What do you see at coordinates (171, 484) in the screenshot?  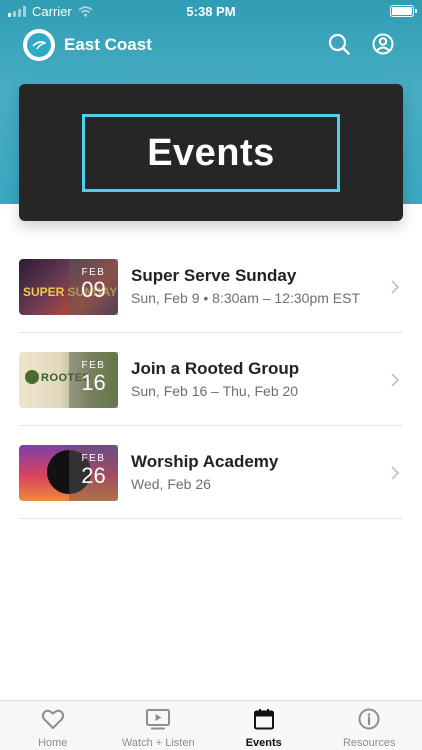 I see `event-date-range: Wed, Feb 26` at bounding box center [171, 484].